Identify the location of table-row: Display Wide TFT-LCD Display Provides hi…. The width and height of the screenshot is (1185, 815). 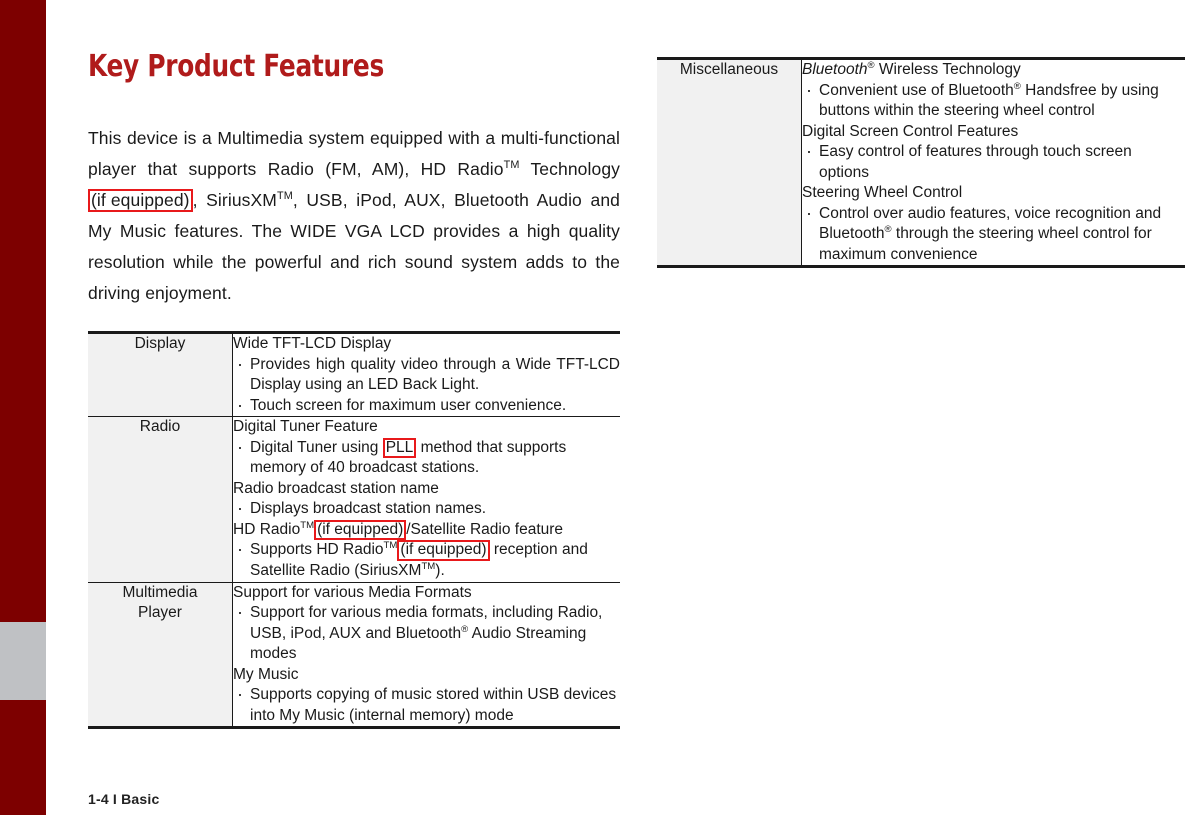
(354, 374).